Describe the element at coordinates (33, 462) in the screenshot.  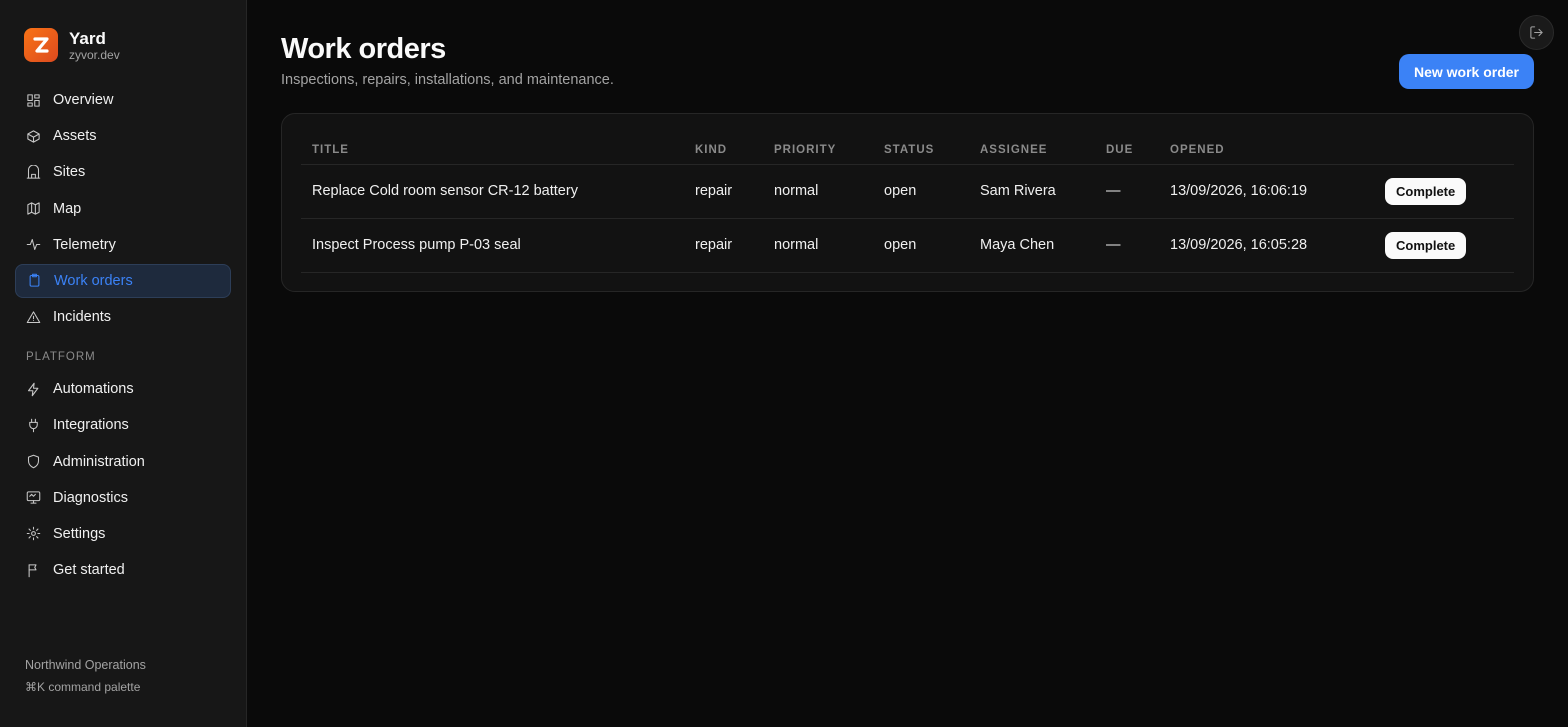
I see `shield-icon` at that location.